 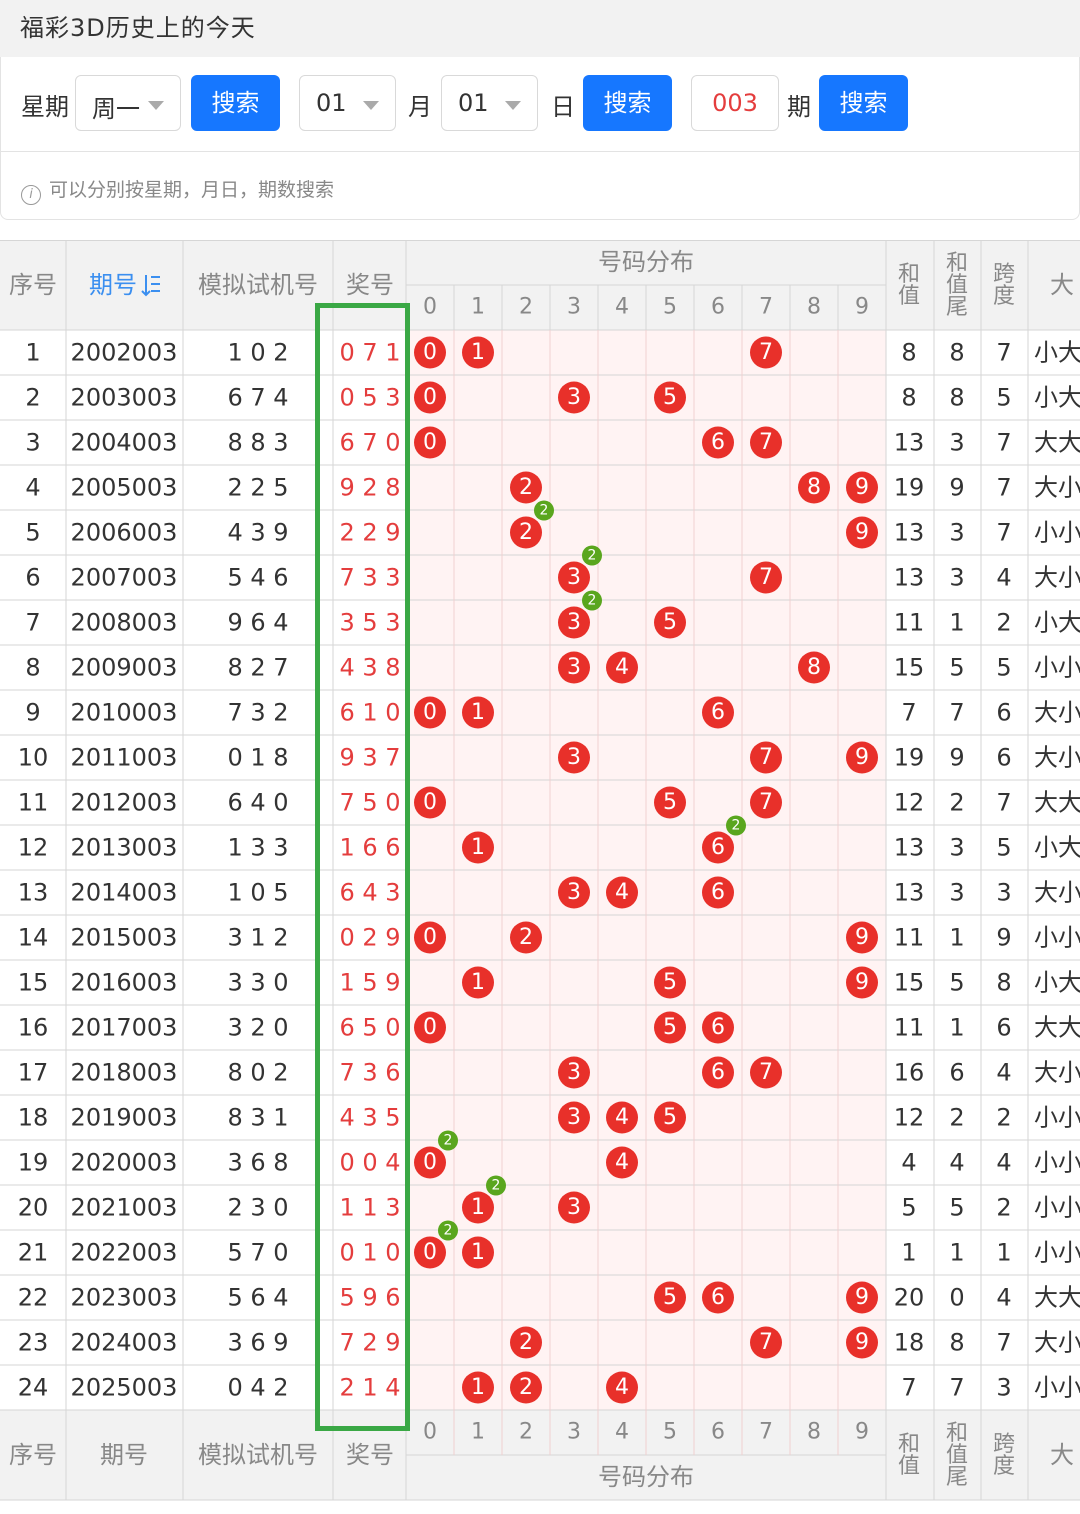 What do you see at coordinates (177, 190) in the screenshot?
I see `search-hint: i 可以分别按星期，月日，期数搜索` at bounding box center [177, 190].